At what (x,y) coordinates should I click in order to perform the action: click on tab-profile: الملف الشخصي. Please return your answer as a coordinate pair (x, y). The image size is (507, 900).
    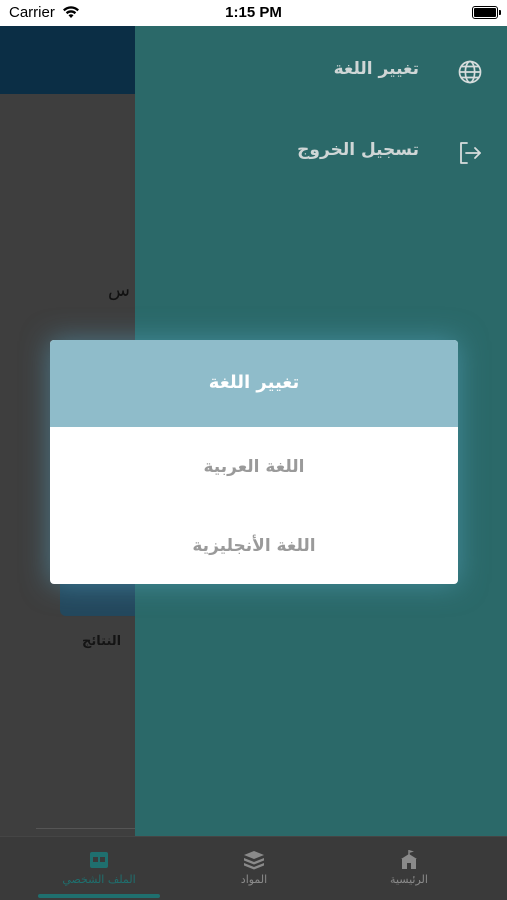
    Looking at the image, I should click on (99, 868).